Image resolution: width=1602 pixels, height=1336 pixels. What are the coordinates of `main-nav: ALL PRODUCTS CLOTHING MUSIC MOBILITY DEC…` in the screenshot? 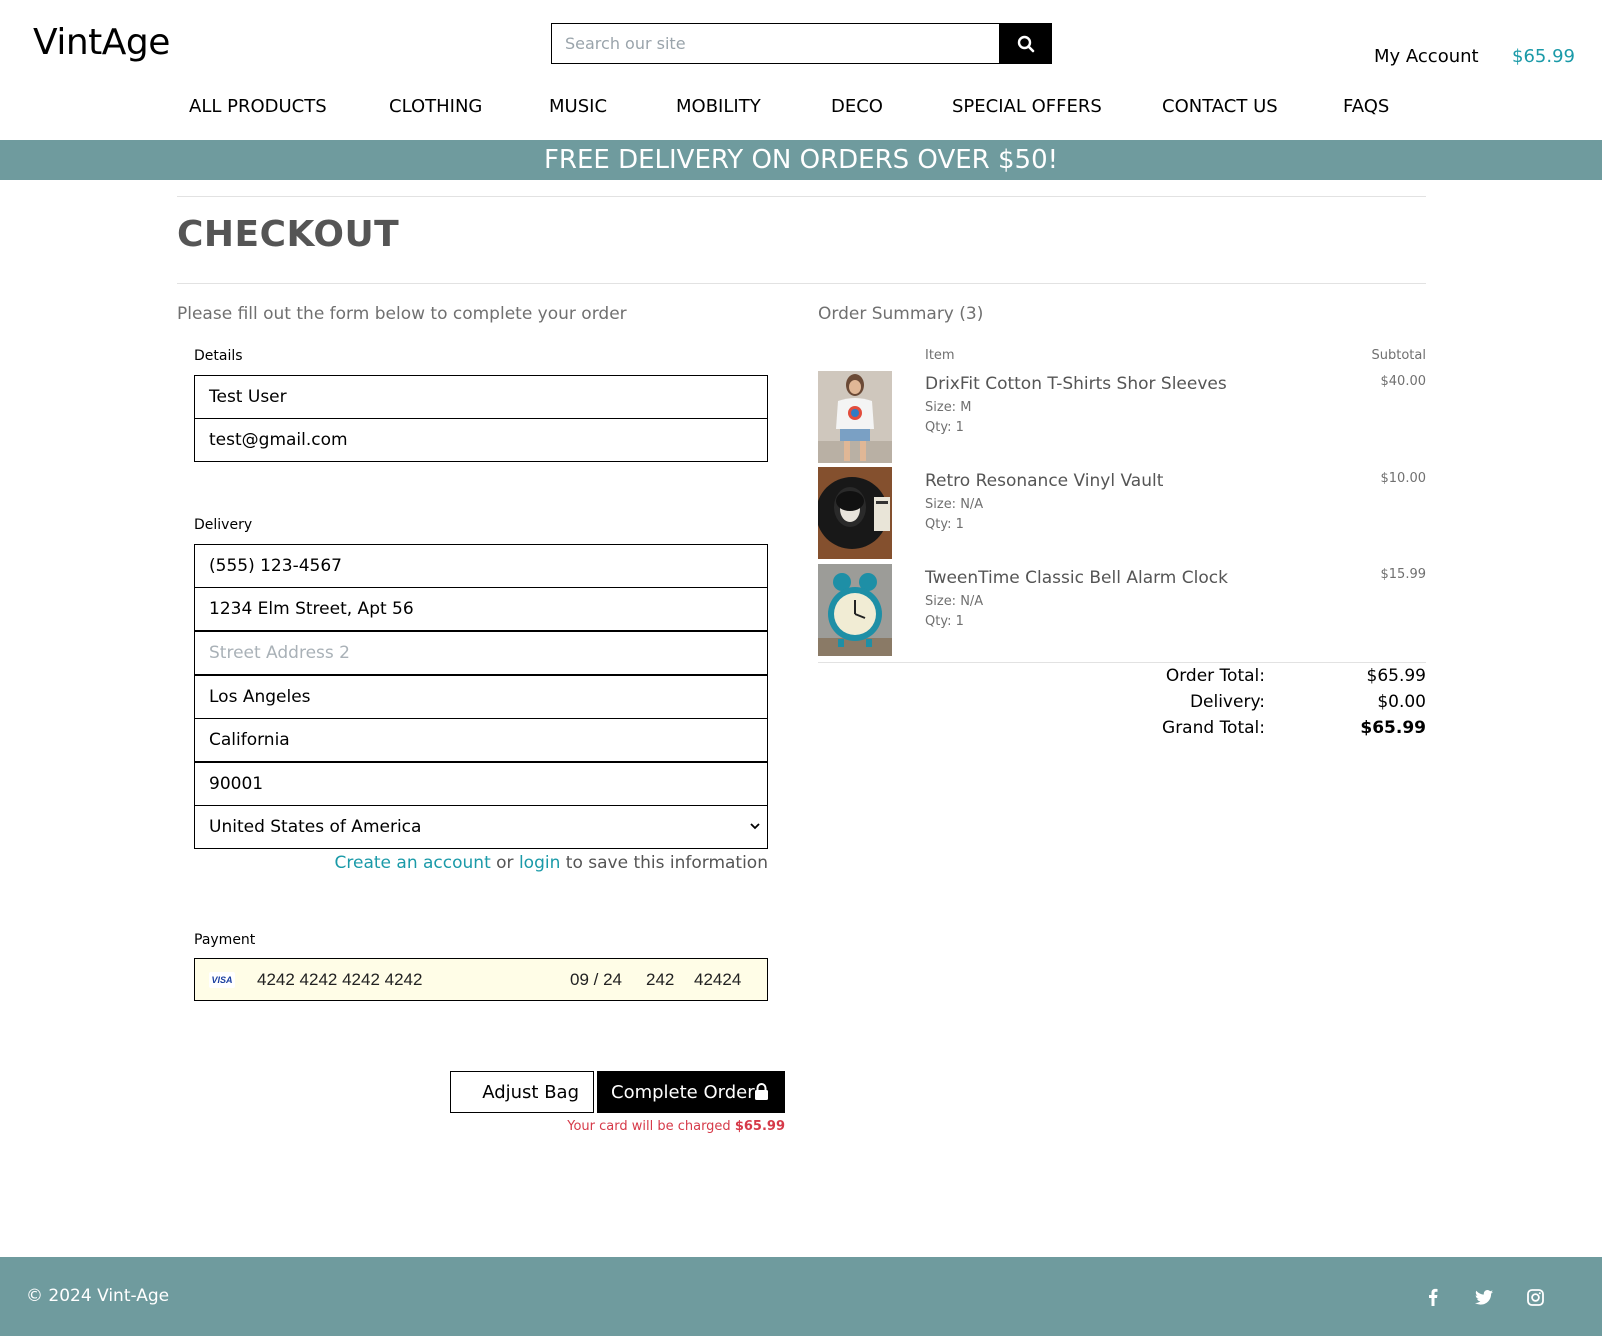 It's located at (801, 110).